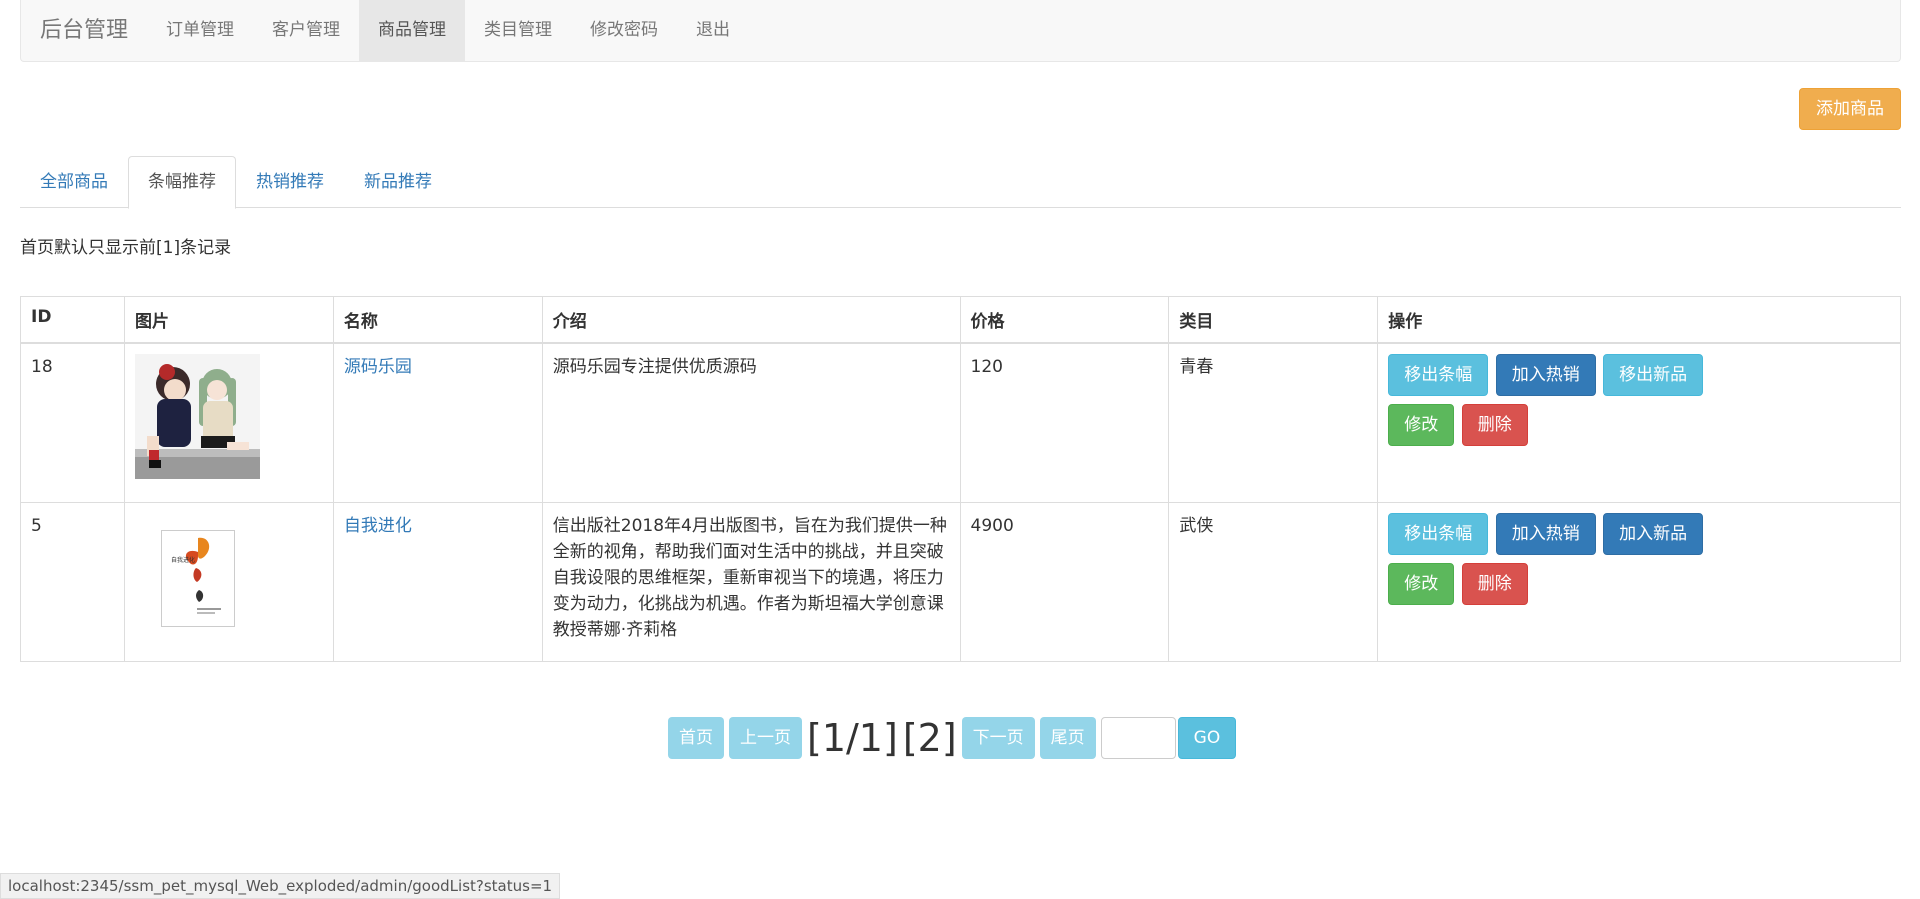  I want to click on cell-name: 自我进化, so click(437, 581).